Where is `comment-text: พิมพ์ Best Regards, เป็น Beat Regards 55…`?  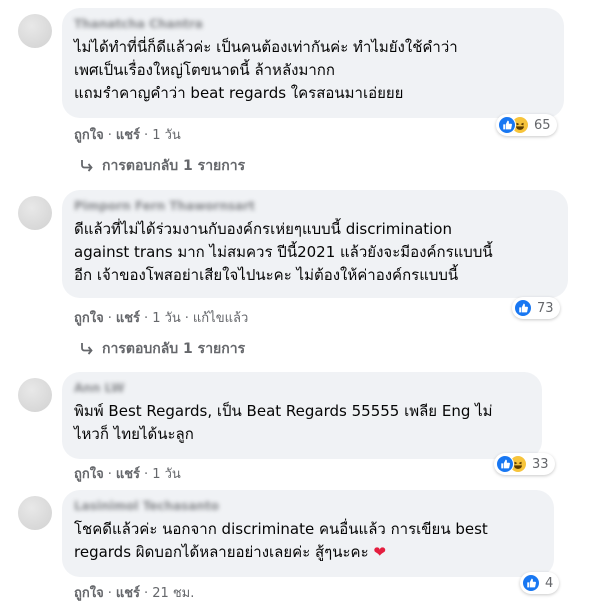
comment-text: พิมพ์ Best Regards, เป็น Beat Regards 55… is located at coordinates (283, 422).